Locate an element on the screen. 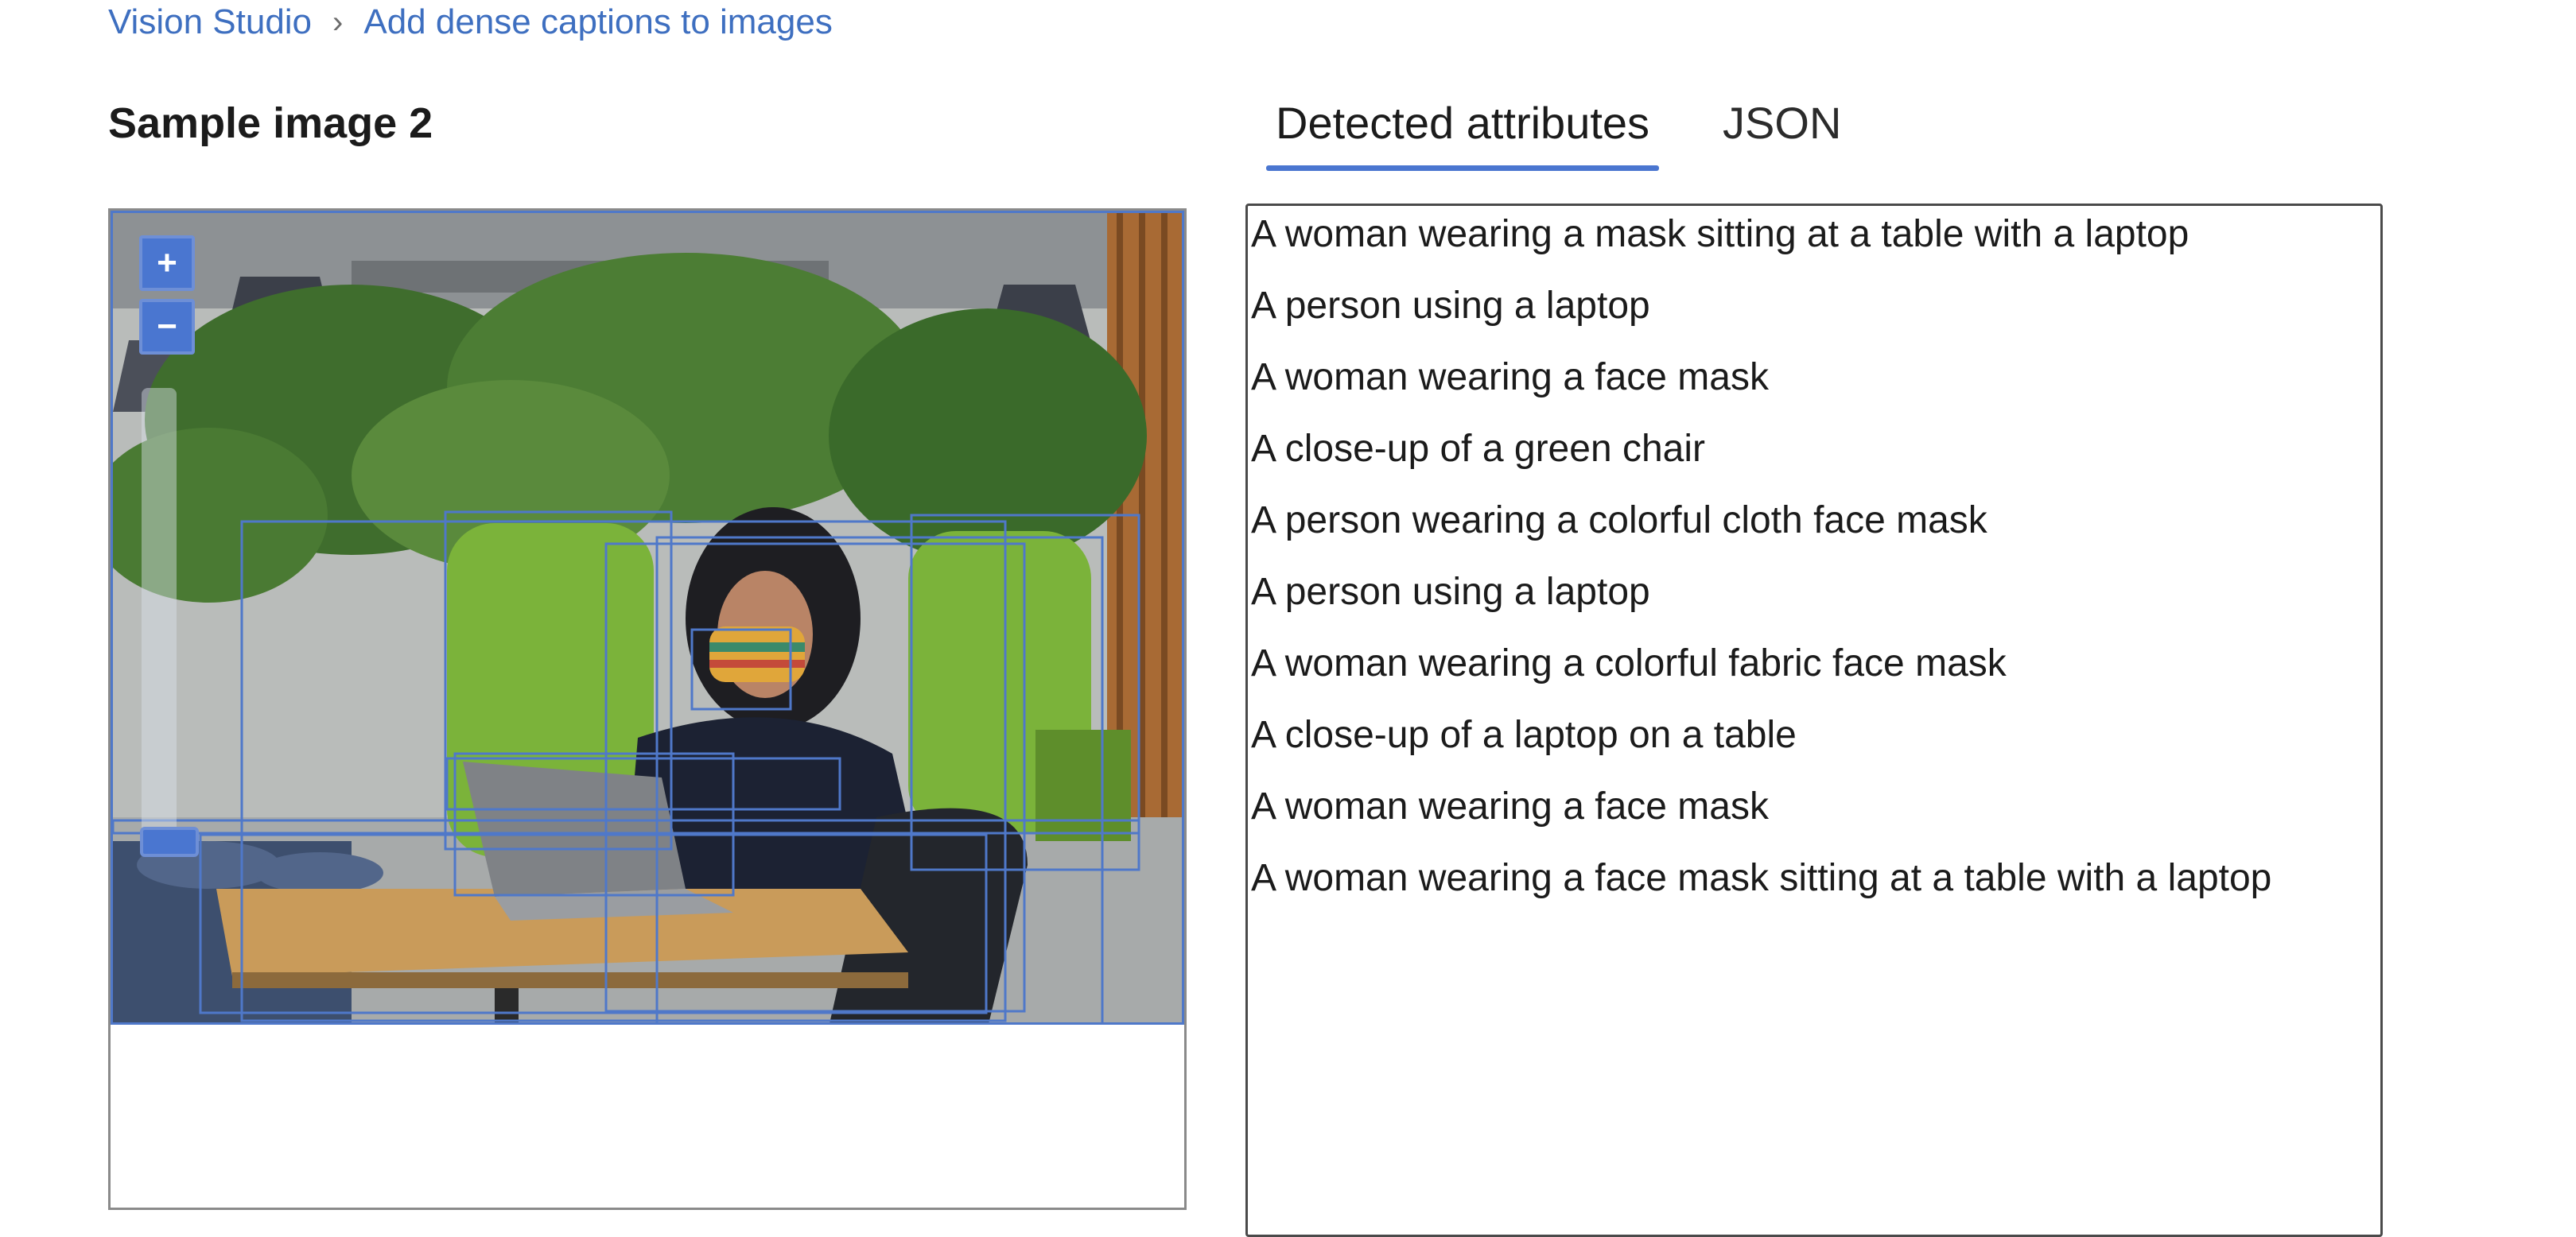  tab-json: JSON is located at coordinates (1781, 134).